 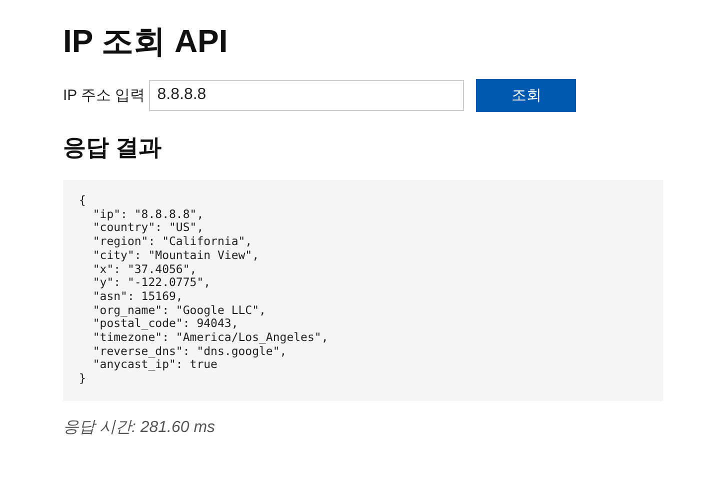 What do you see at coordinates (146, 41) in the screenshot?
I see `page-title: IP 조회 API` at bounding box center [146, 41].